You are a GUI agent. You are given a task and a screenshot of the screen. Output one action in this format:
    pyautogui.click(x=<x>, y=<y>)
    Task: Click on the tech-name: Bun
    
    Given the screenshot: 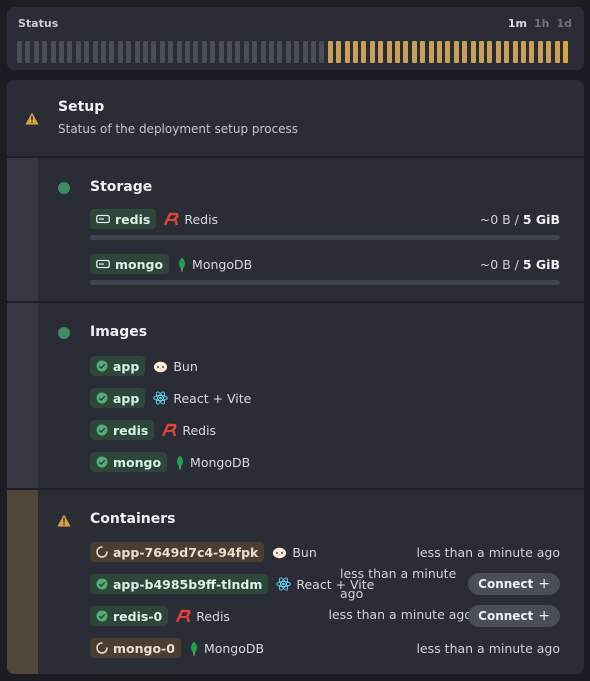 What is the action you would take?
    pyautogui.click(x=304, y=552)
    